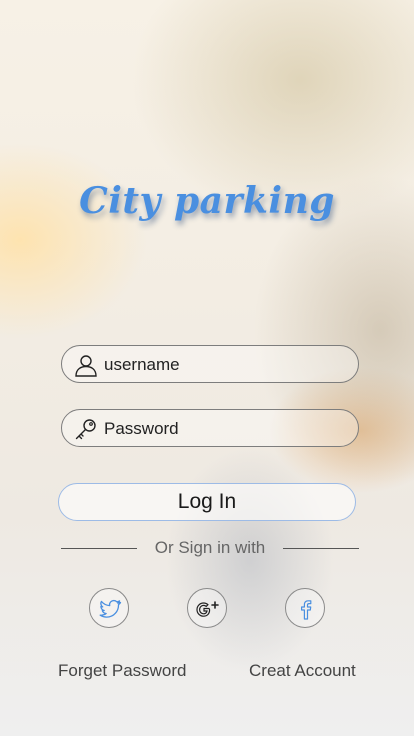 The width and height of the screenshot is (414, 736). I want to click on social-divider: Or Sign in with, so click(210, 548).